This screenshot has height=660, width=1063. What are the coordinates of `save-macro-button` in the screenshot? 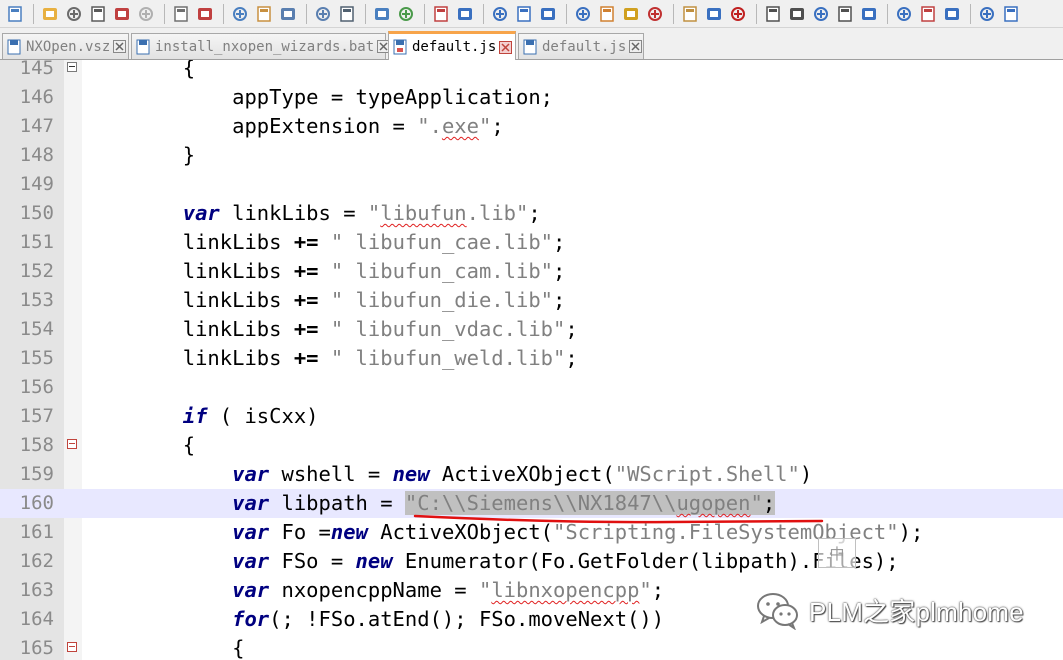 It's located at (845, 14).